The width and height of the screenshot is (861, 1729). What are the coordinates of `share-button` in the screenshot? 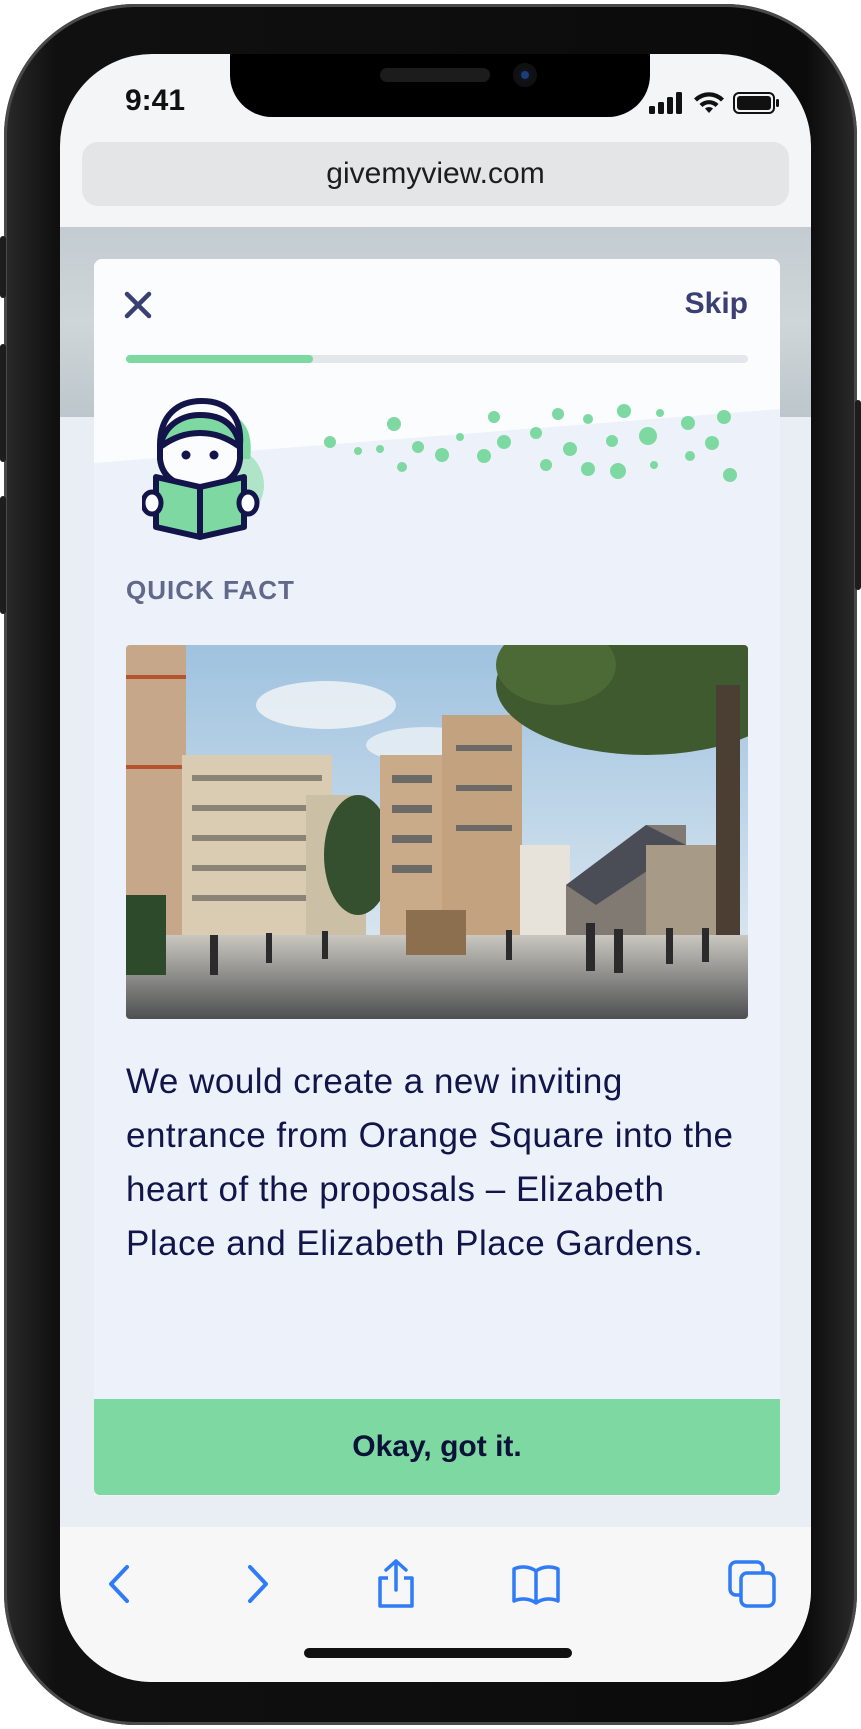 It's located at (396, 1584).